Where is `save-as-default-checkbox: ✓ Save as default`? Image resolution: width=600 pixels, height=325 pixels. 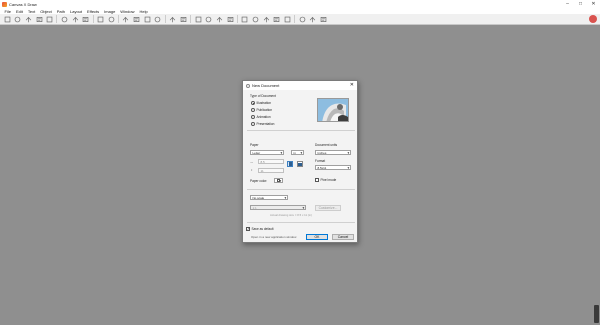
save-as-default-checkbox: ✓ Save as default is located at coordinates (259, 229).